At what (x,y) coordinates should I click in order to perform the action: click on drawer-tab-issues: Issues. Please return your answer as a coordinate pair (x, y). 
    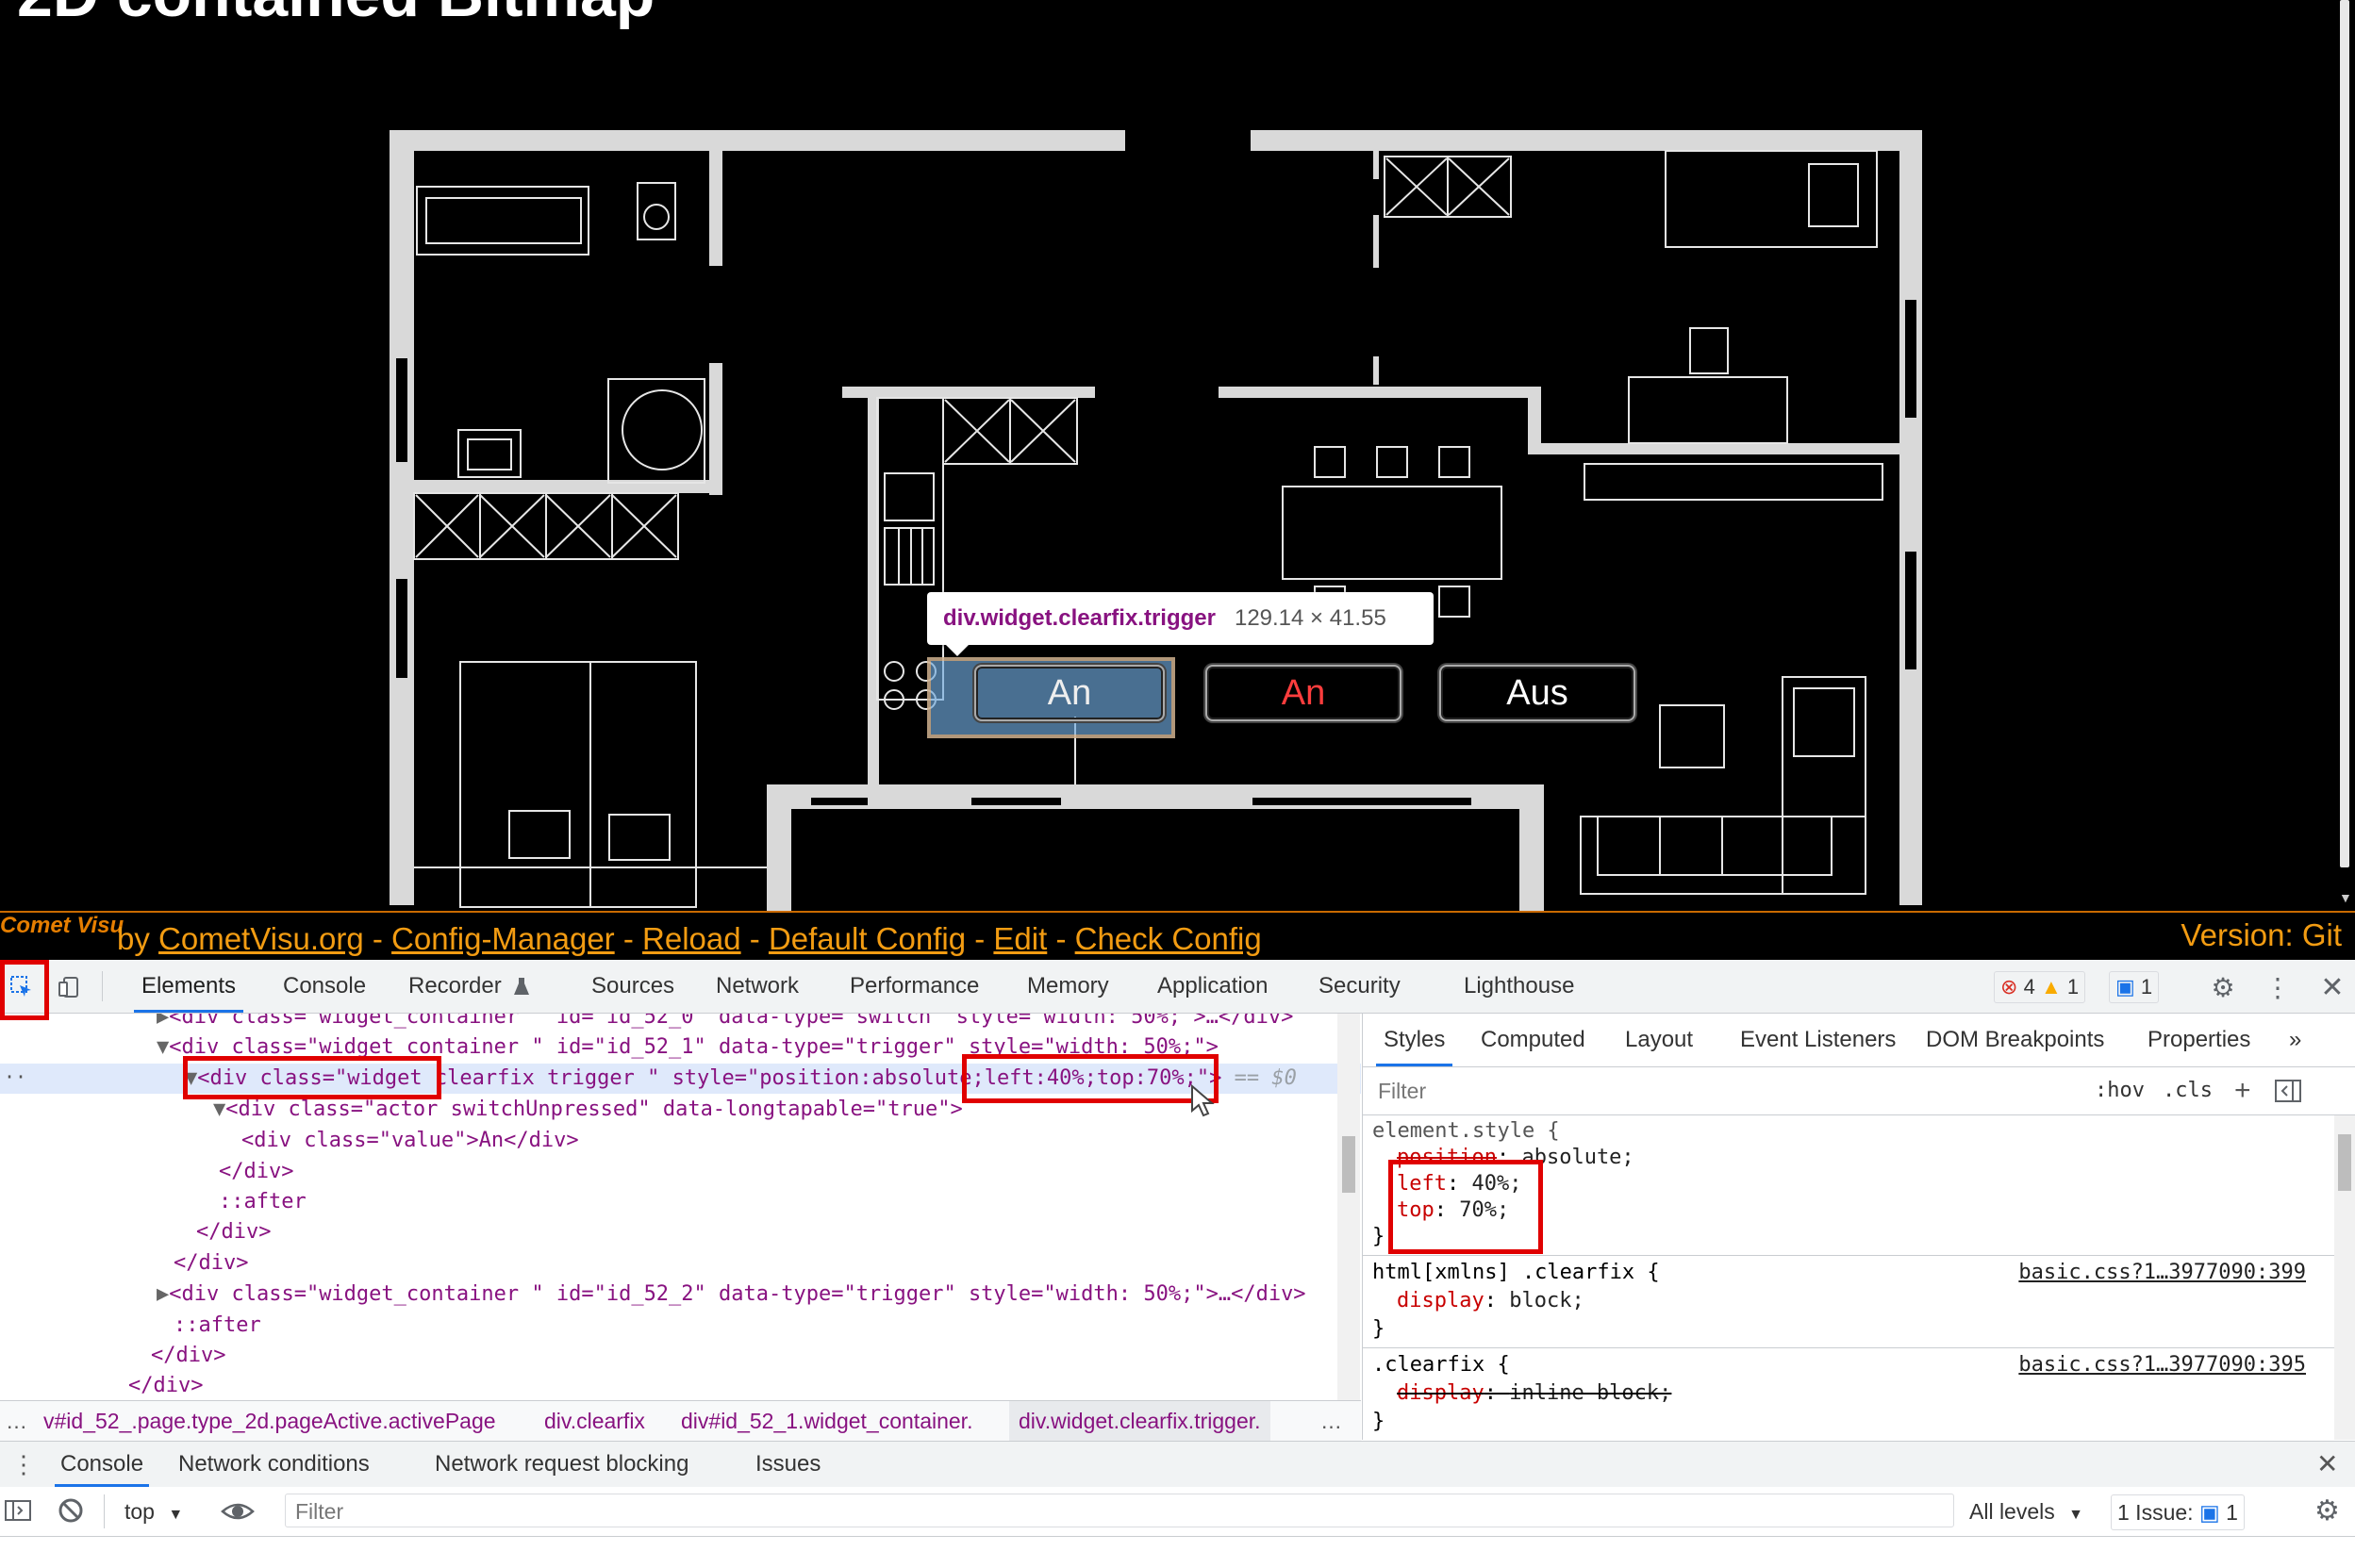
    Looking at the image, I should click on (788, 1464).